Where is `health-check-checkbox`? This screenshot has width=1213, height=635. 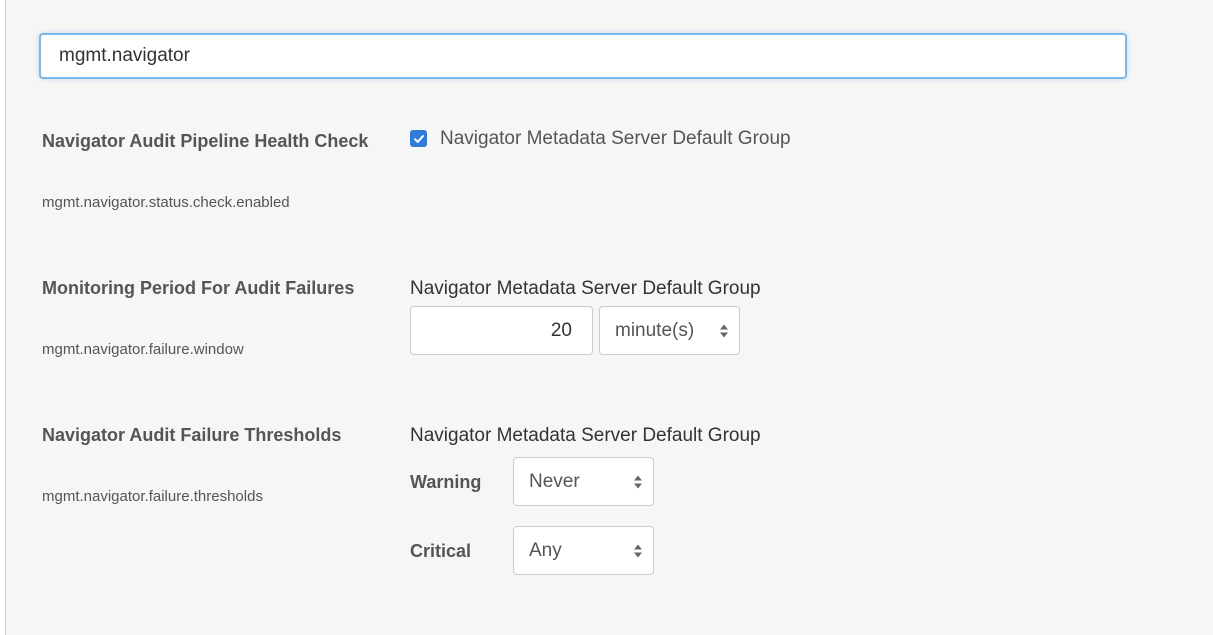
health-check-checkbox is located at coordinates (418, 138).